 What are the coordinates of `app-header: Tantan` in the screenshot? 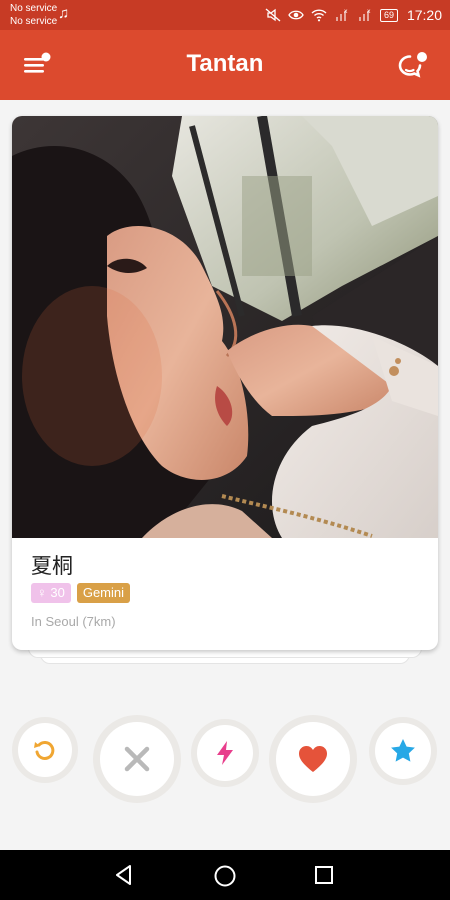 It's located at (225, 65).